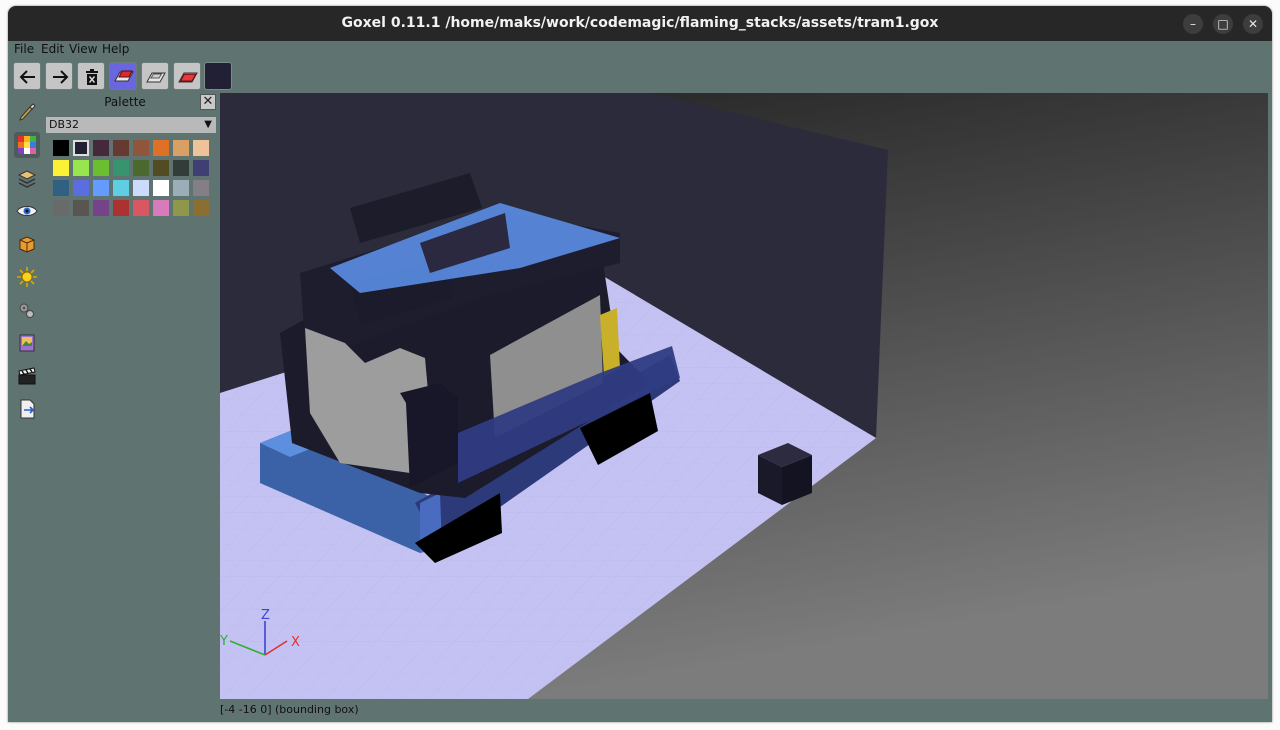 This screenshot has width=1280, height=730. I want to click on axis-label-x: X, so click(295, 642).